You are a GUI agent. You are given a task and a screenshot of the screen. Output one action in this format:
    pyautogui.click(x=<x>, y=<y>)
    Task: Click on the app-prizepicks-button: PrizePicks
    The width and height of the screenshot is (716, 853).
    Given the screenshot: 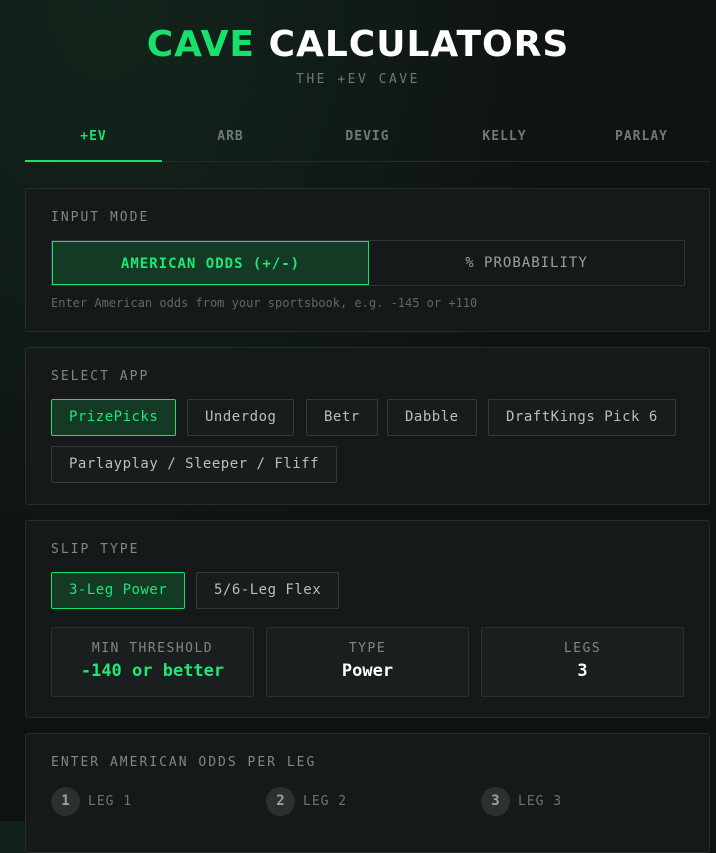 What is the action you would take?
    pyautogui.click(x=114, y=417)
    